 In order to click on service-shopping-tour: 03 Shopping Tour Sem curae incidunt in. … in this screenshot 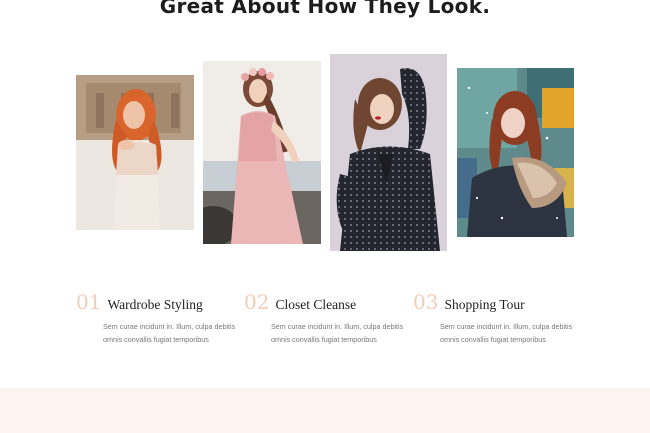, I will do `click(498, 318)`.